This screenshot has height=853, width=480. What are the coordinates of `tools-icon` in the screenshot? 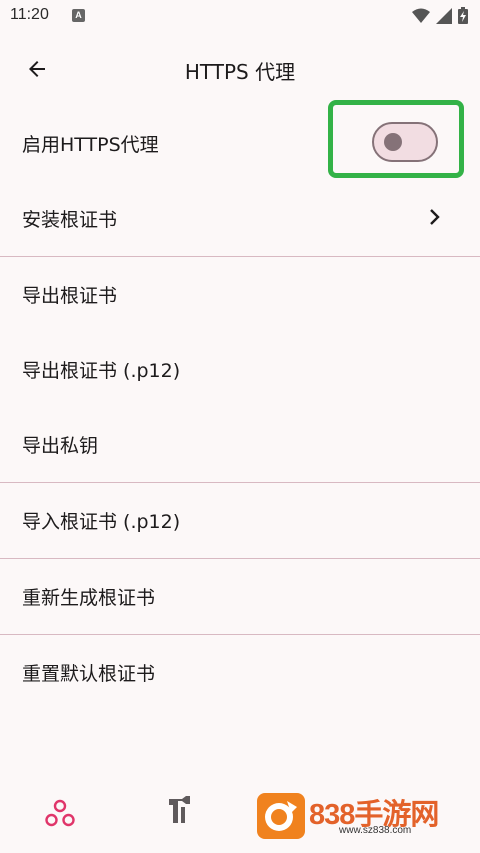 It's located at (180, 810).